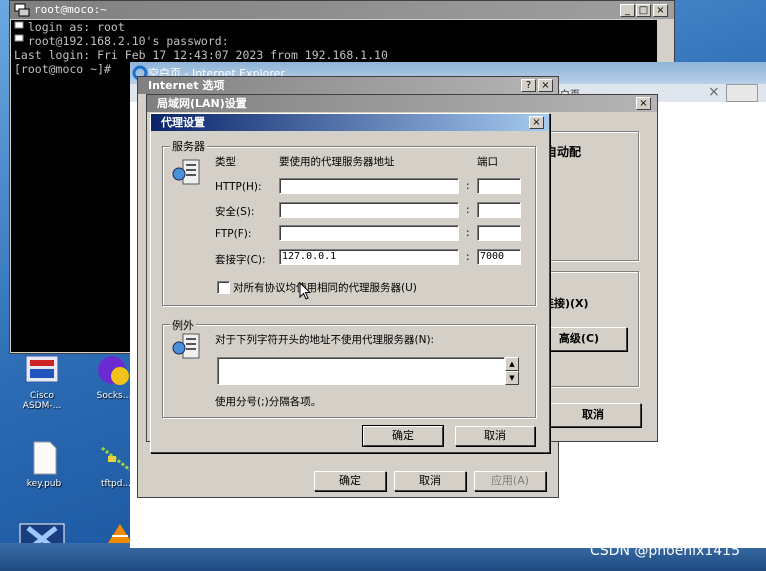  I want to click on exceptions-hint: 使用分号(;)分隔各项。, so click(268, 402).